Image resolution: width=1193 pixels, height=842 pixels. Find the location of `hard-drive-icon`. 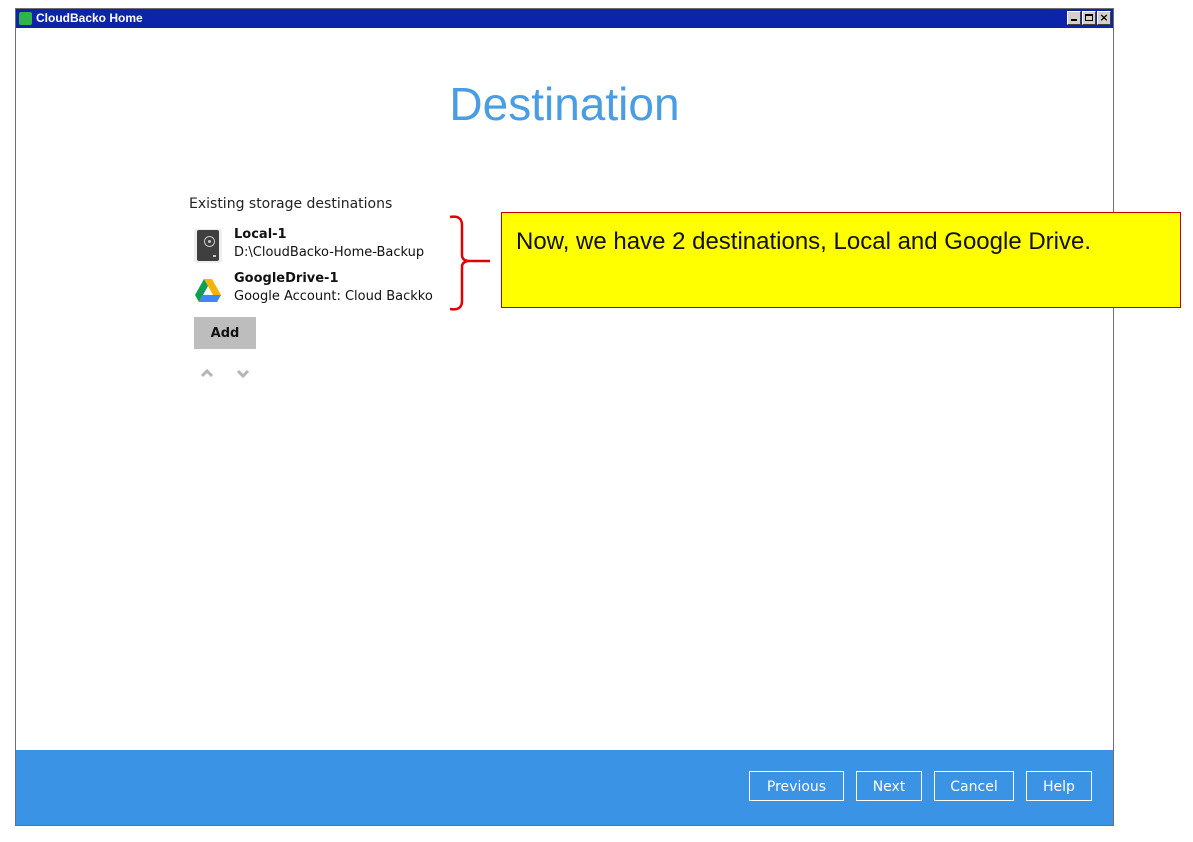

hard-drive-icon is located at coordinates (208, 246).